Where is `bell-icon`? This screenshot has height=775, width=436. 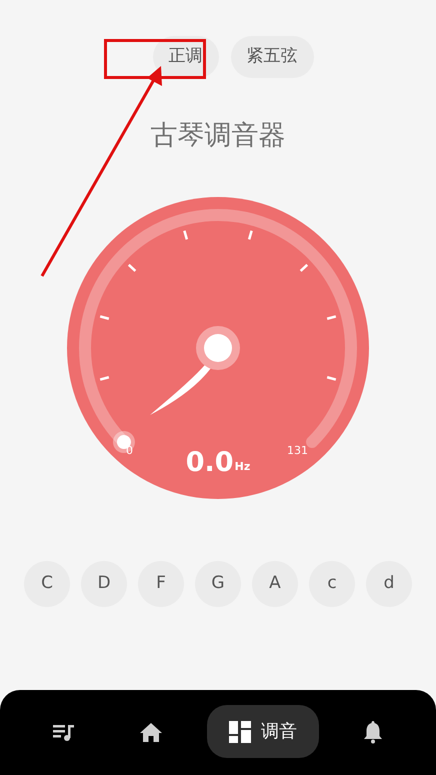
bell-icon is located at coordinates (373, 732).